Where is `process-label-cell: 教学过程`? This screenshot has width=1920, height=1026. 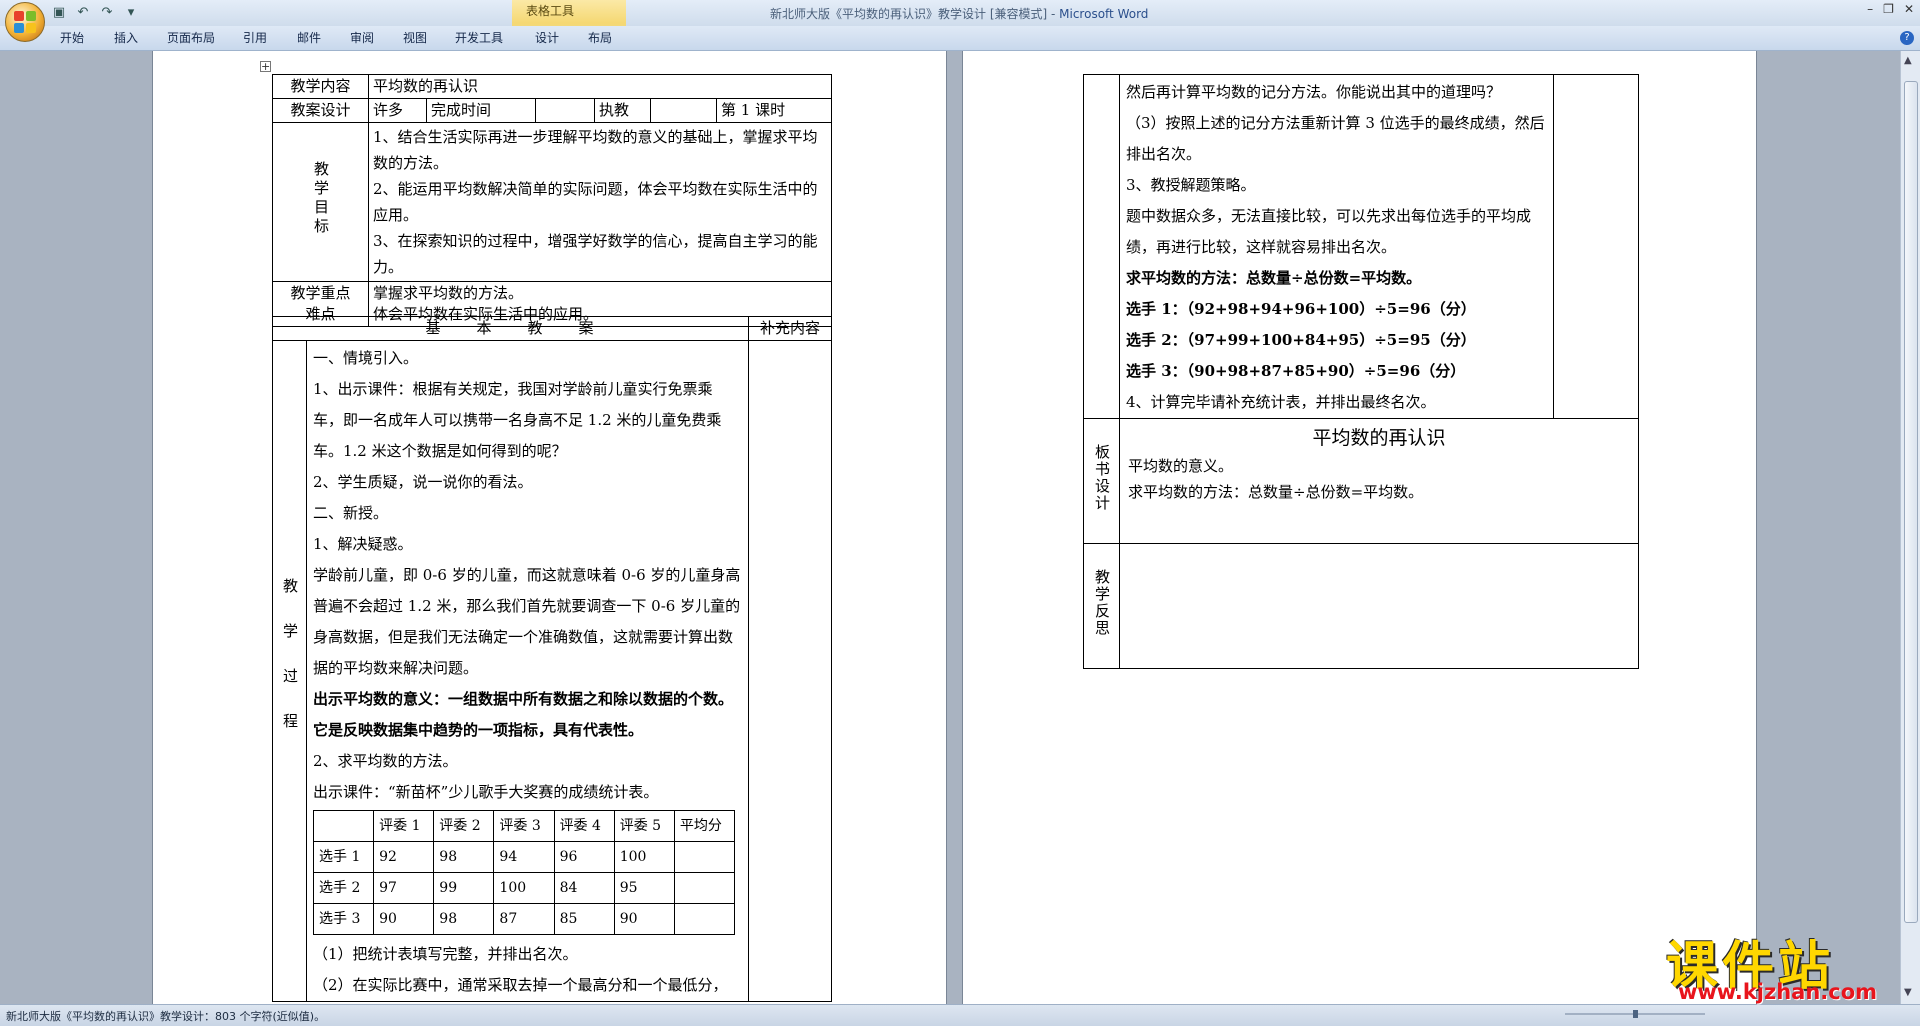 process-label-cell: 教学过程 is located at coordinates (289, 671).